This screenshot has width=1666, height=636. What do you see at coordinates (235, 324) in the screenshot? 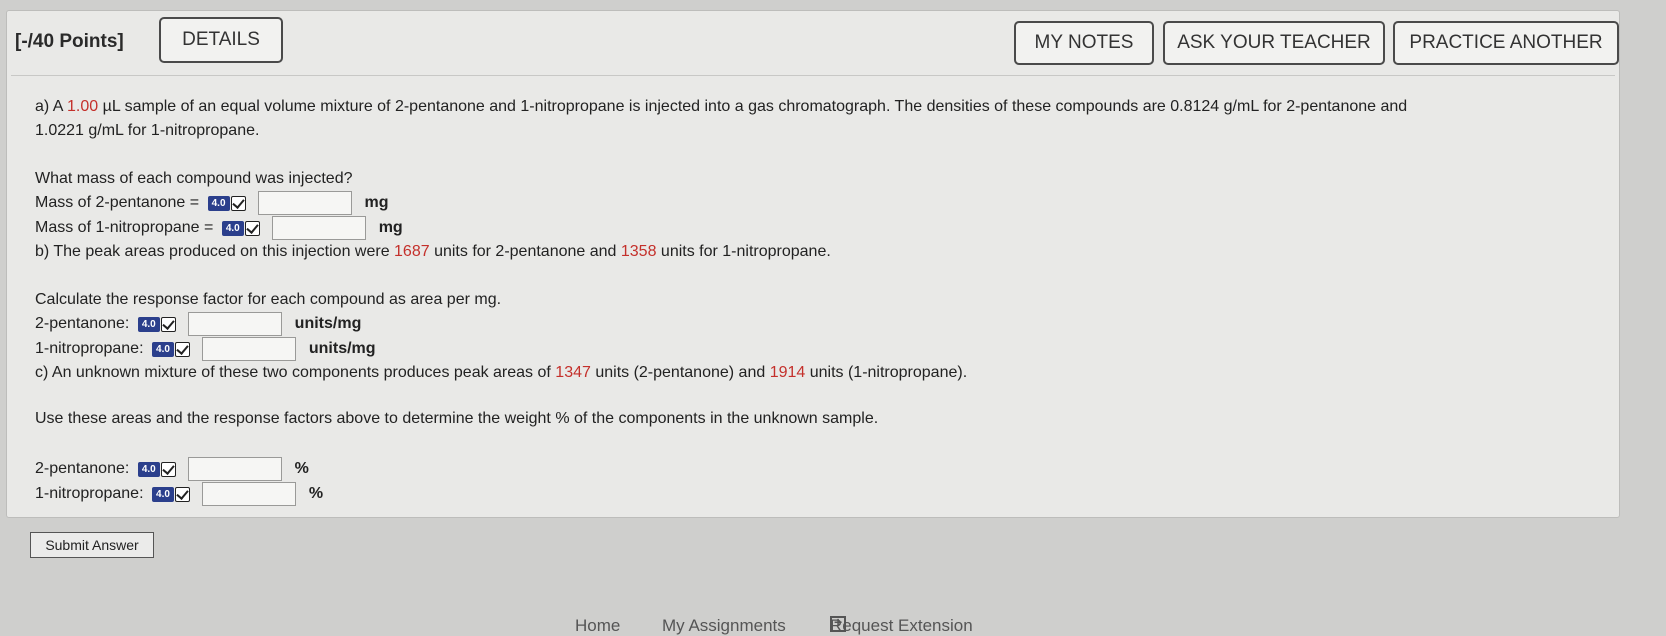
I see `rf-pentanone-input` at bounding box center [235, 324].